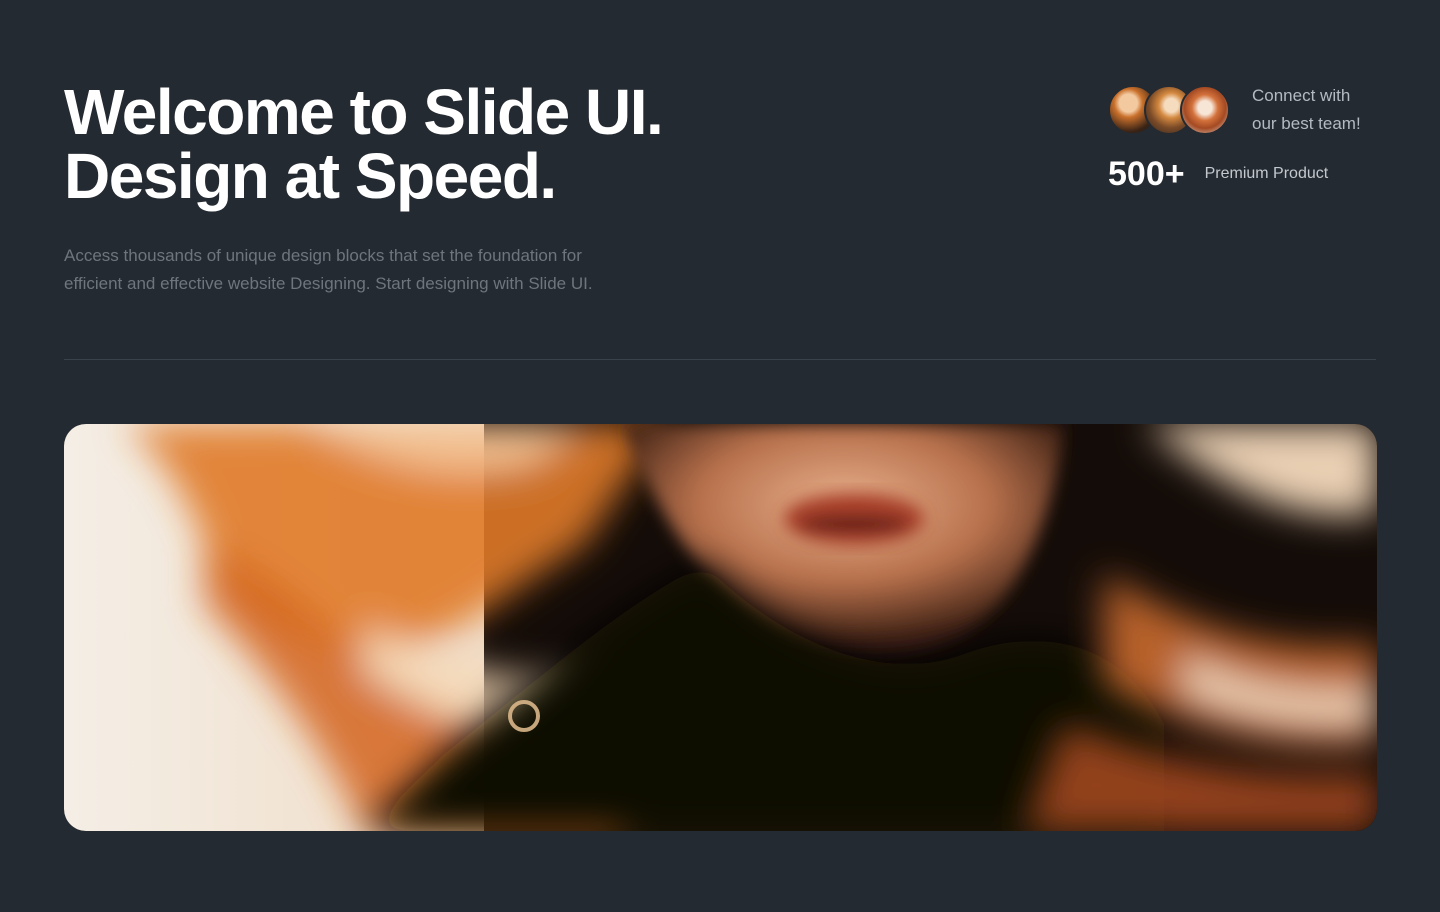 The width and height of the screenshot is (1440, 912). I want to click on stat-label: Premium Product, so click(1266, 173).